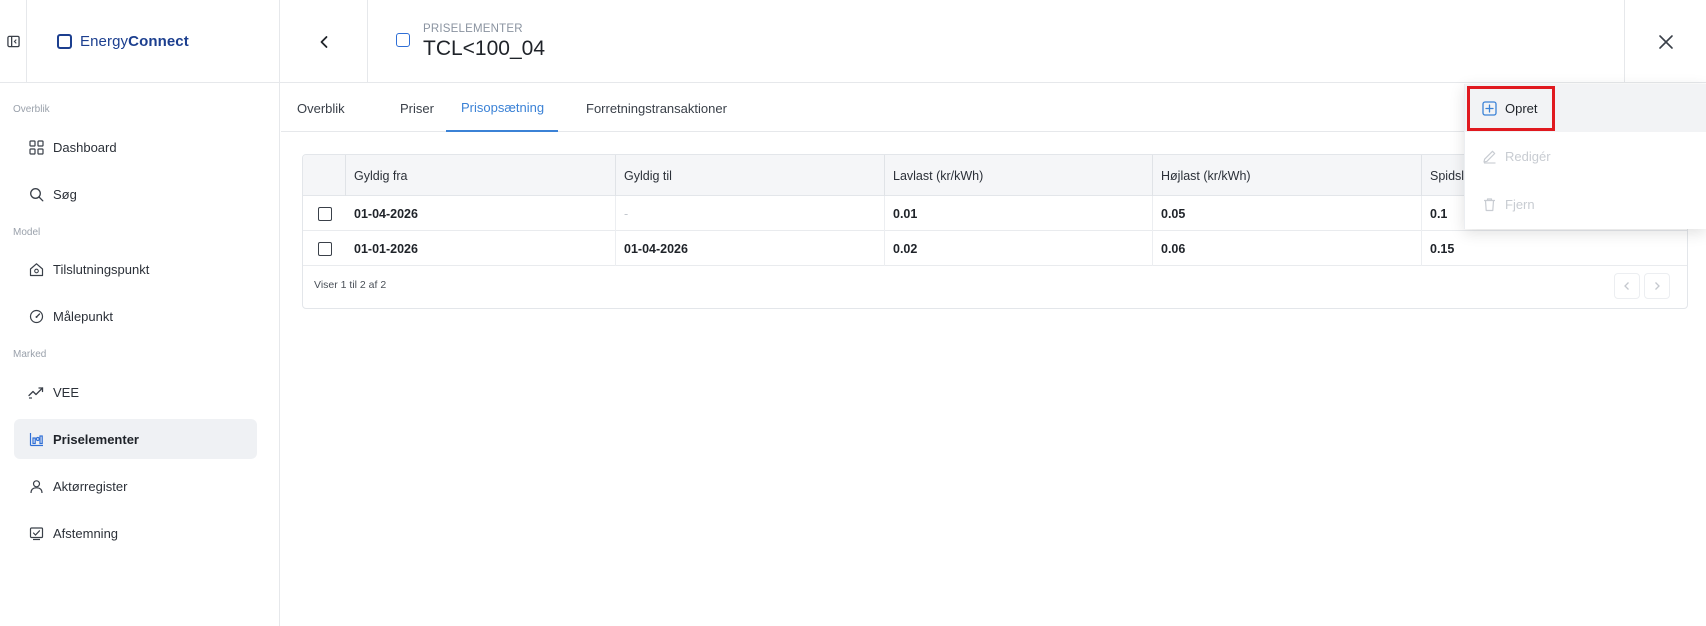 Image resolution: width=1706 pixels, height=626 pixels. Describe the element at coordinates (502, 108) in the screenshot. I see `tab-prisopsaetning: Prisopsætning` at that location.